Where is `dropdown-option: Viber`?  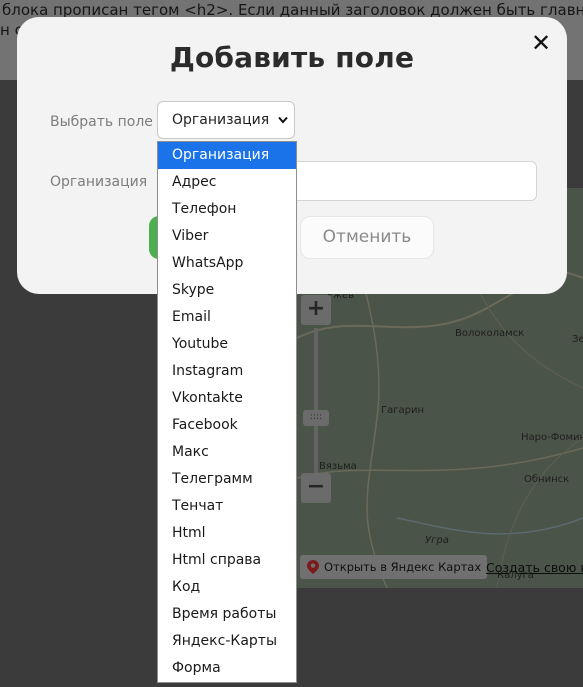
dropdown-option: Viber is located at coordinates (227, 236).